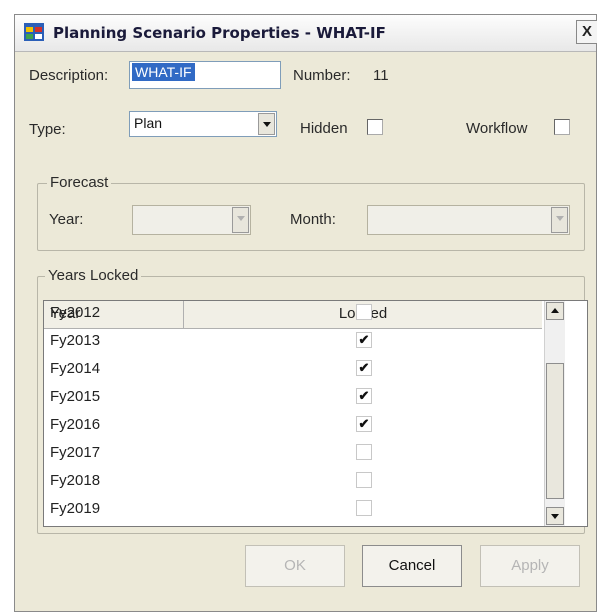  What do you see at coordinates (530, 566) in the screenshot?
I see `apply-button: Apply` at bounding box center [530, 566].